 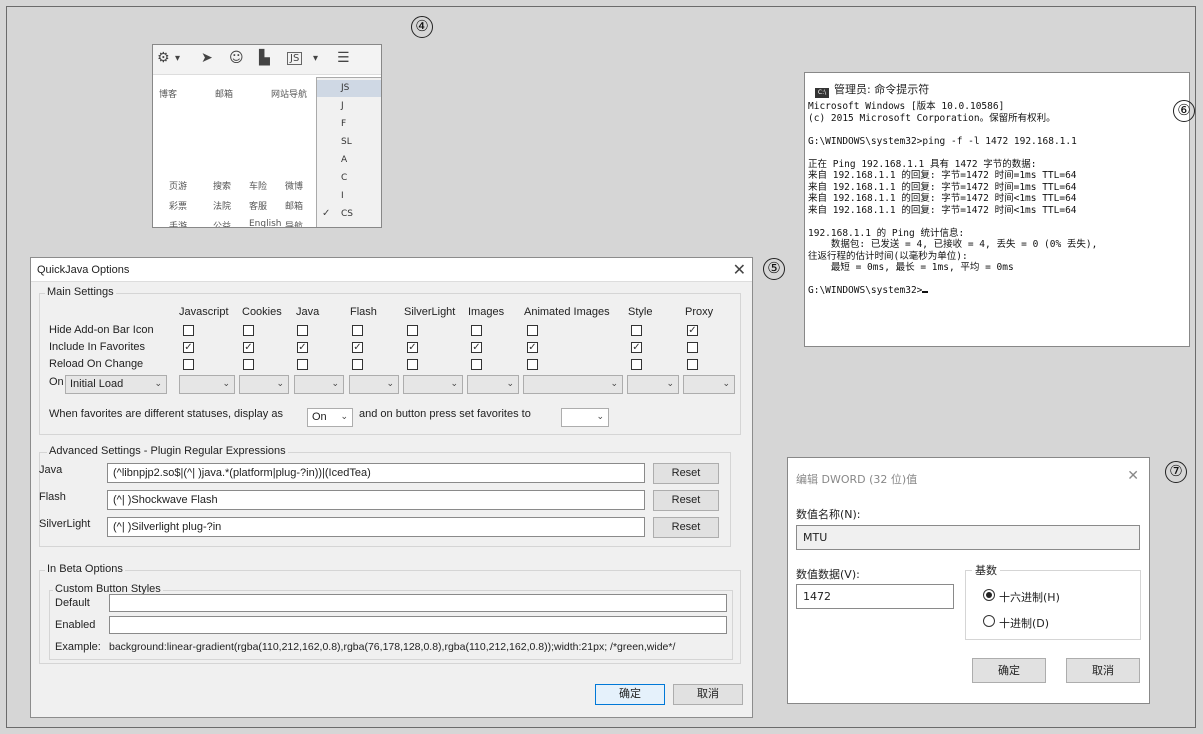 I want to click on menu-item-c: C, so click(x=349, y=178).